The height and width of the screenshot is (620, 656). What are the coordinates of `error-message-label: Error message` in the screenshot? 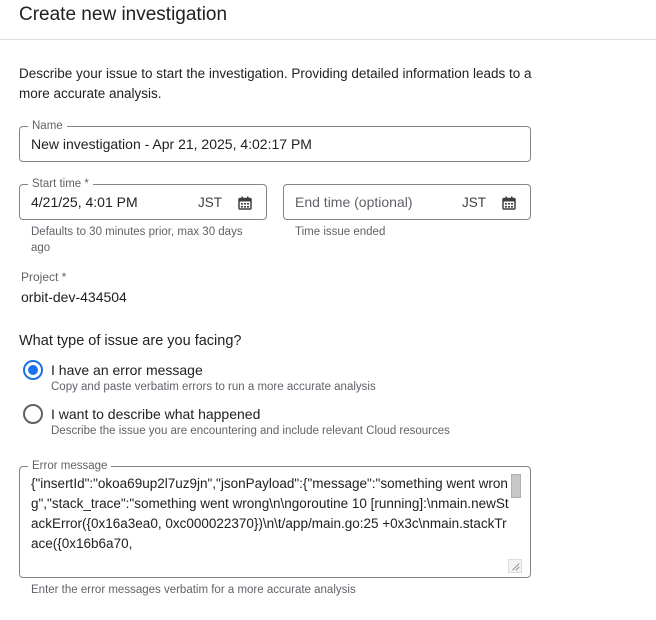 It's located at (70, 466).